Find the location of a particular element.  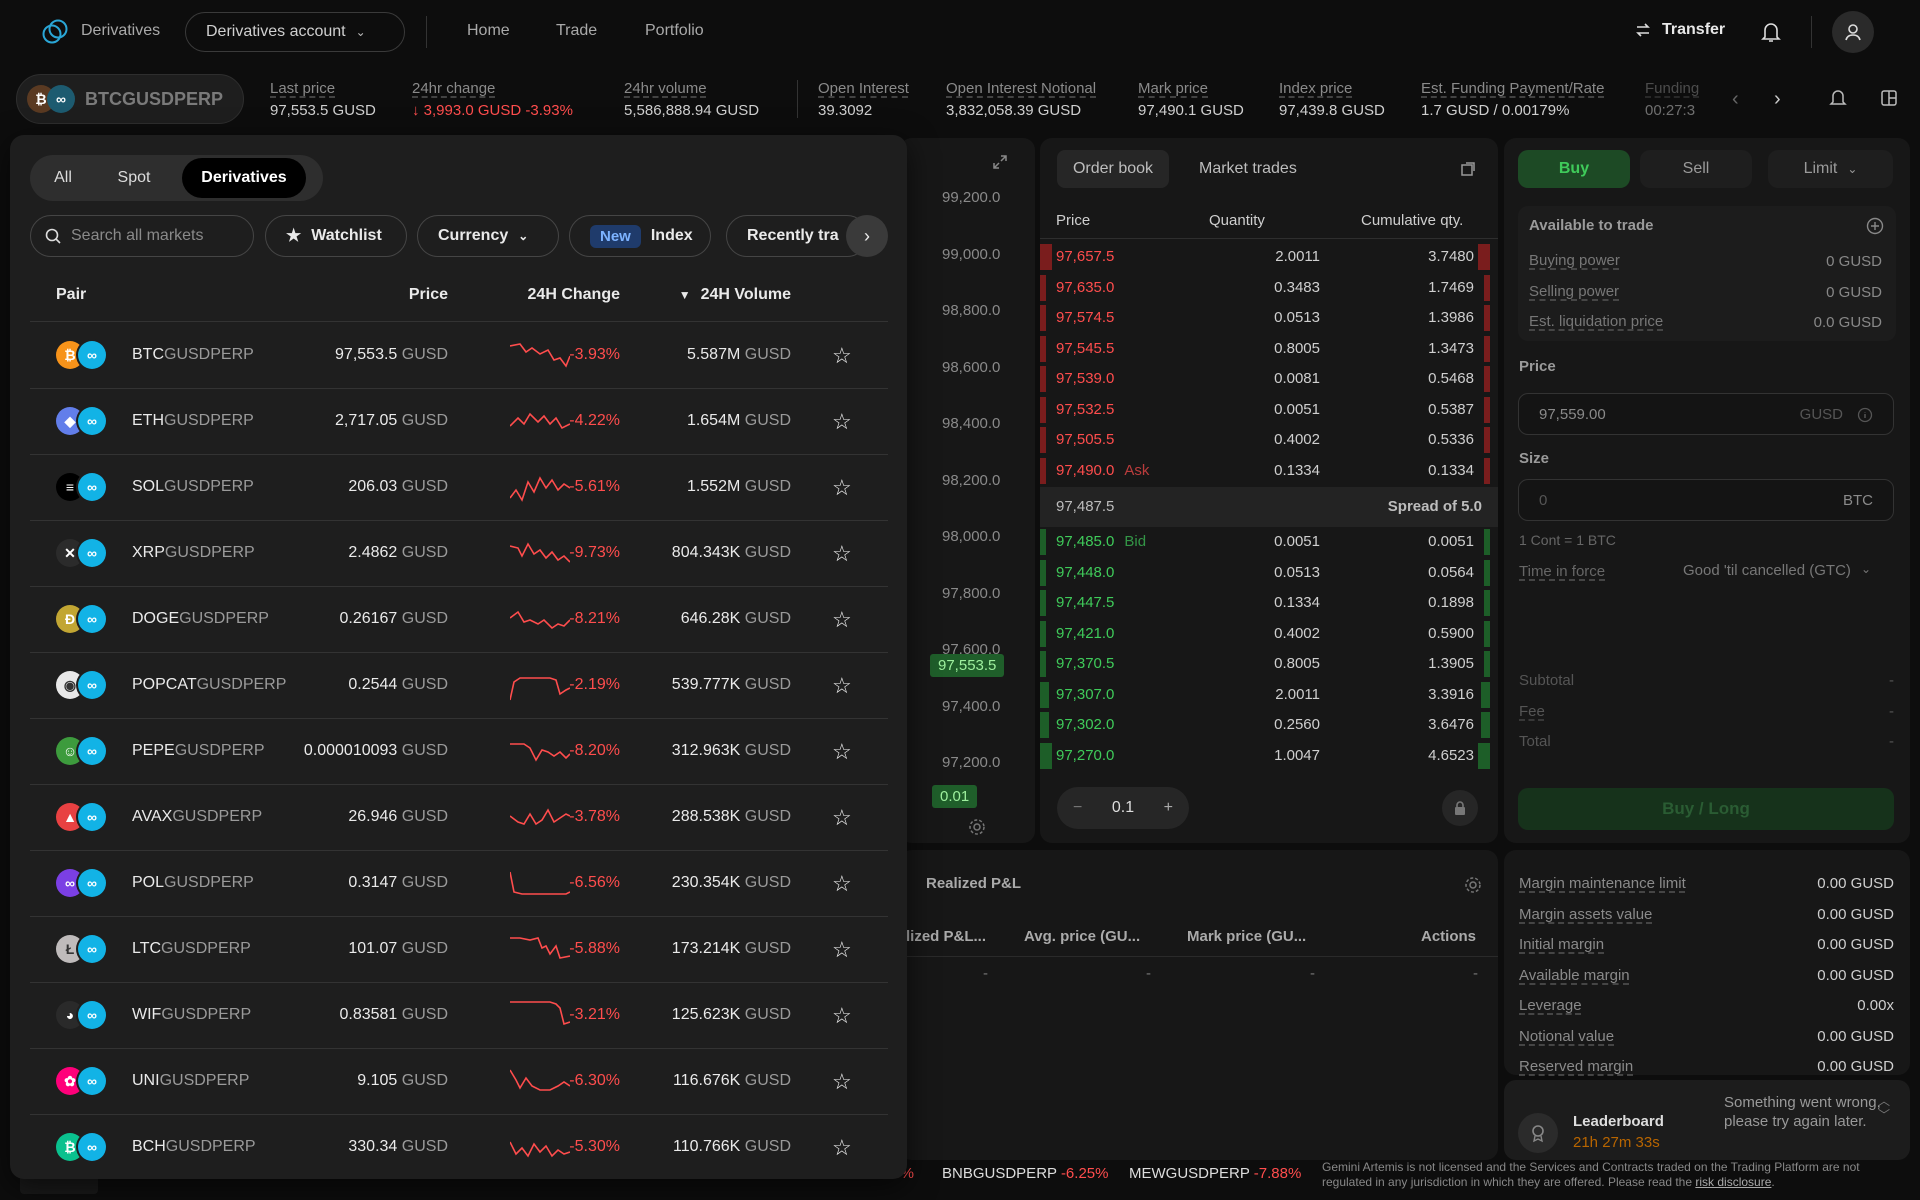

bid-row: 97,485.0 Bid 0.0051 0.0051 is located at coordinates (1265, 542).